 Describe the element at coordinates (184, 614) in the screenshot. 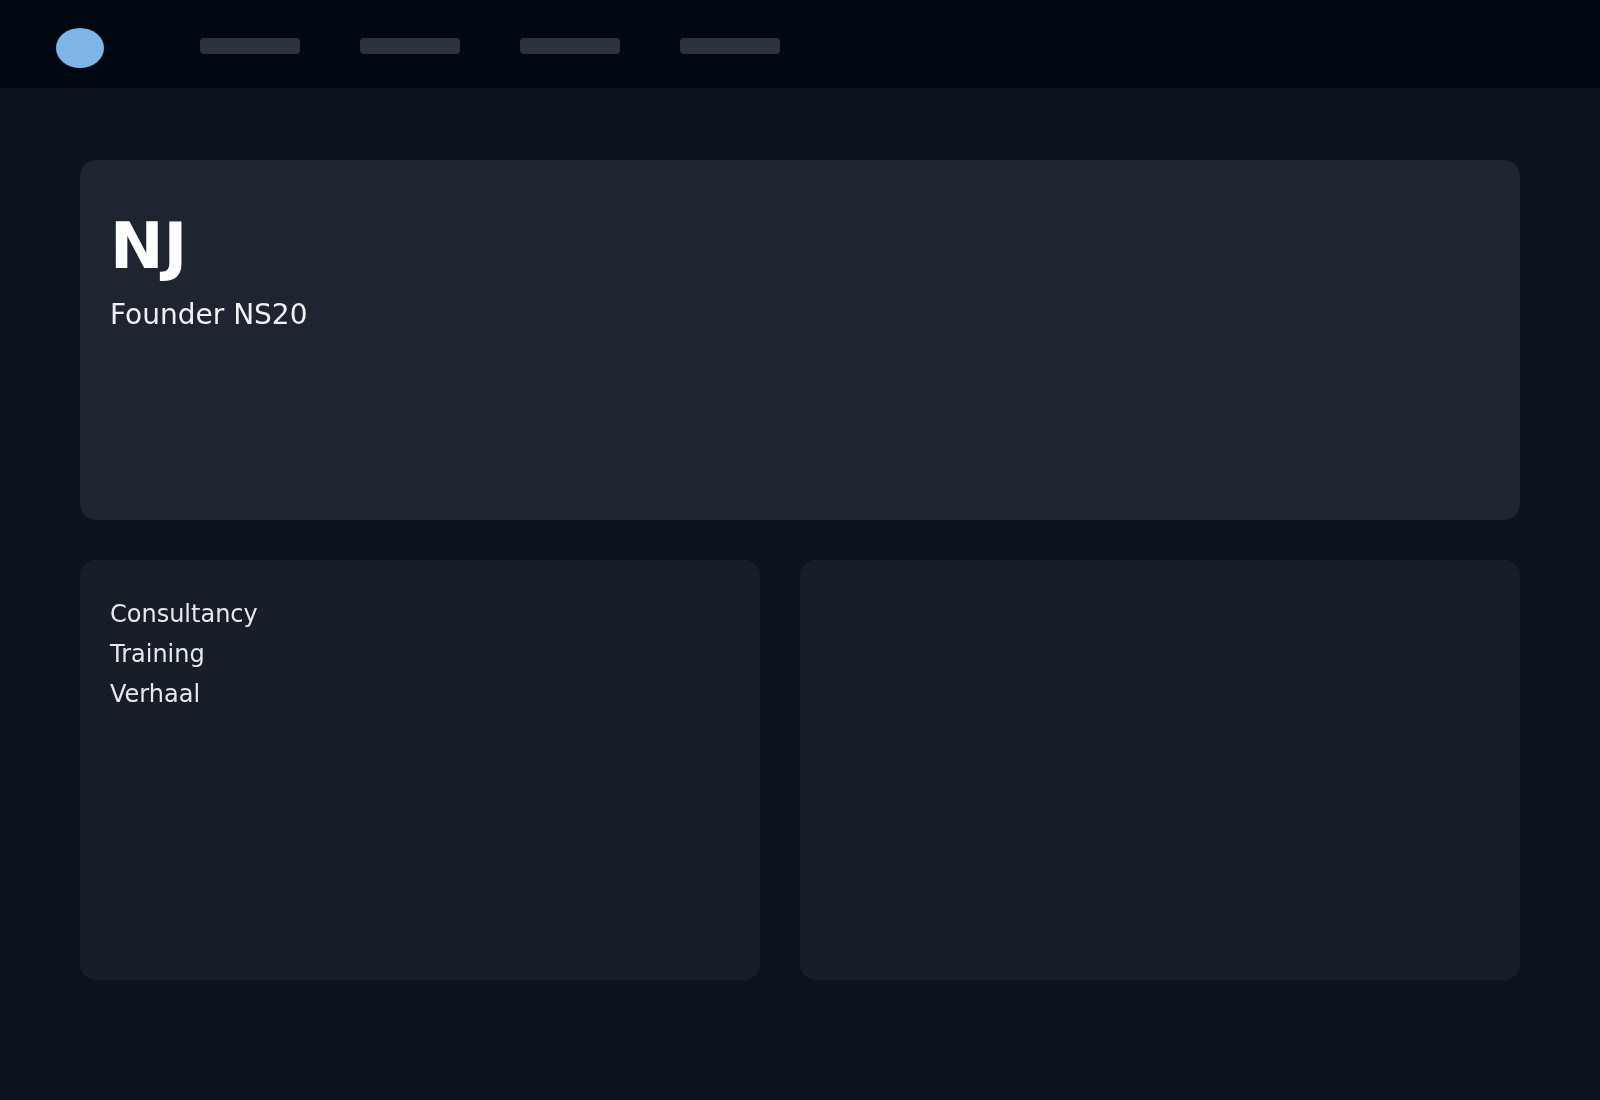

I see `service-item: Consultancy` at that location.